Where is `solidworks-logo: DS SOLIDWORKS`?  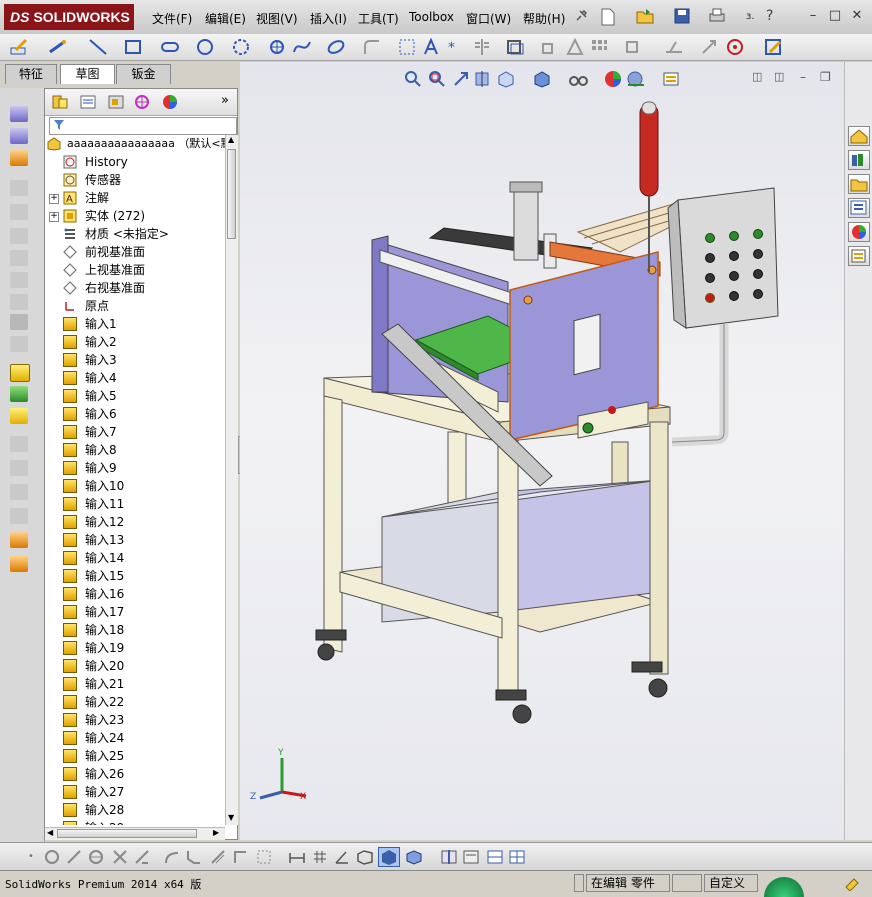
solidworks-logo: DS SOLIDWORKS is located at coordinates (69, 17).